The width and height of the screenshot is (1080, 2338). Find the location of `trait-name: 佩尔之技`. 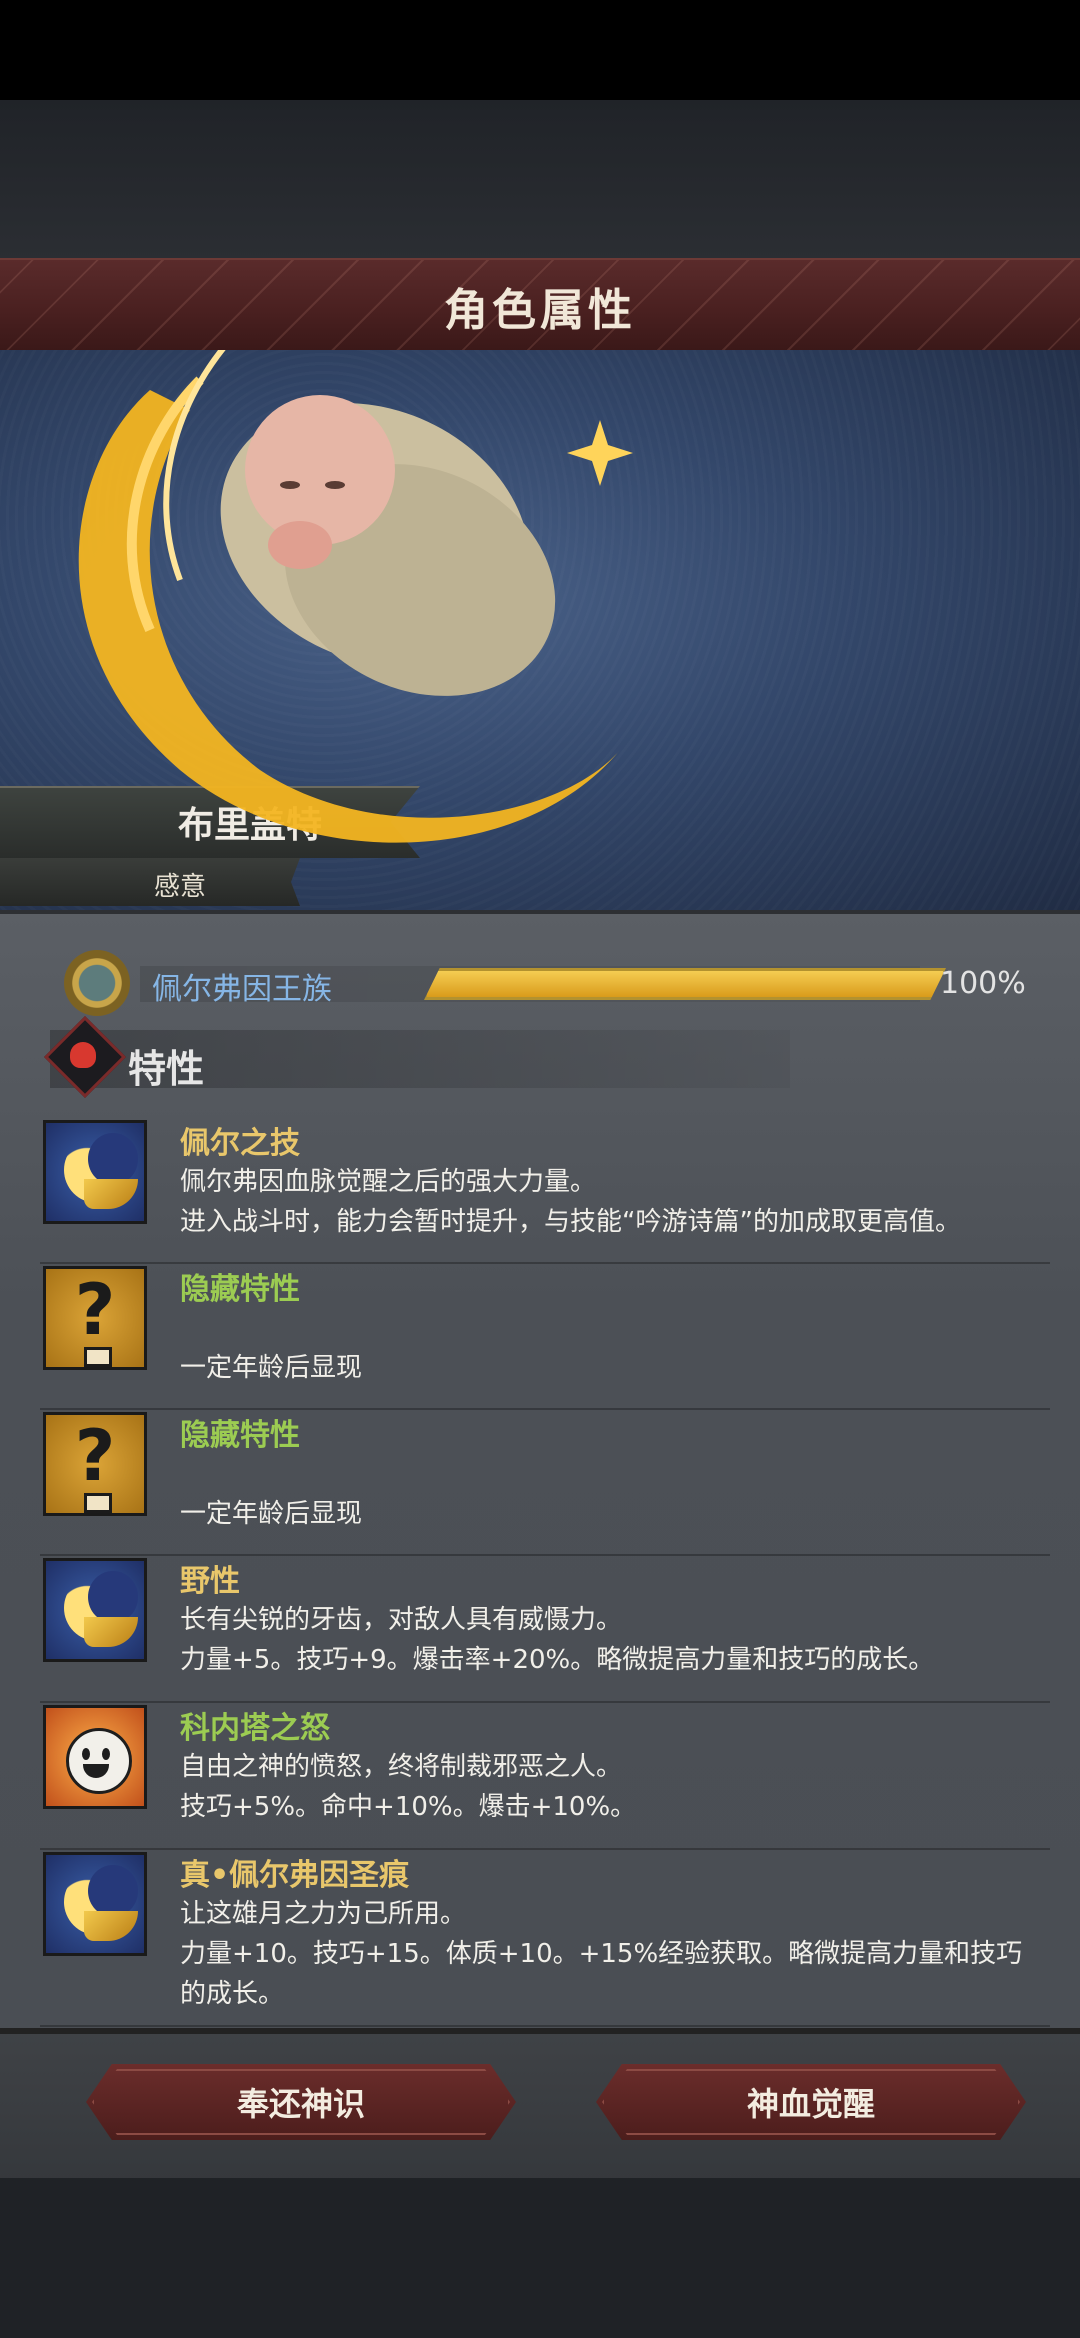

trait-name: 佩尔之技 is located at coordinates (240, 1143).